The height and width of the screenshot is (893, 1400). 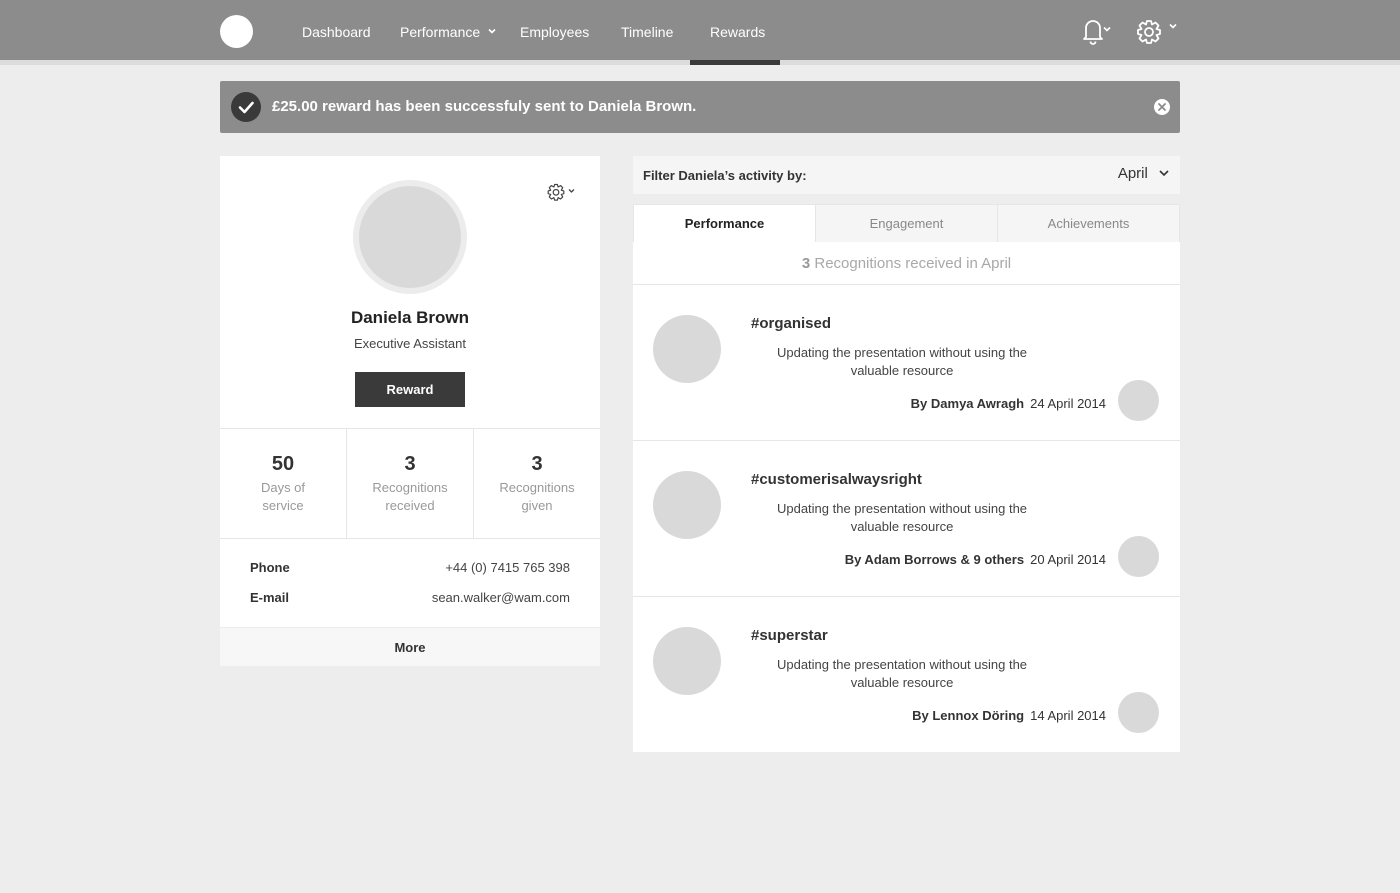 I want to click on stat-value: 50, so click(x=283, y=464).